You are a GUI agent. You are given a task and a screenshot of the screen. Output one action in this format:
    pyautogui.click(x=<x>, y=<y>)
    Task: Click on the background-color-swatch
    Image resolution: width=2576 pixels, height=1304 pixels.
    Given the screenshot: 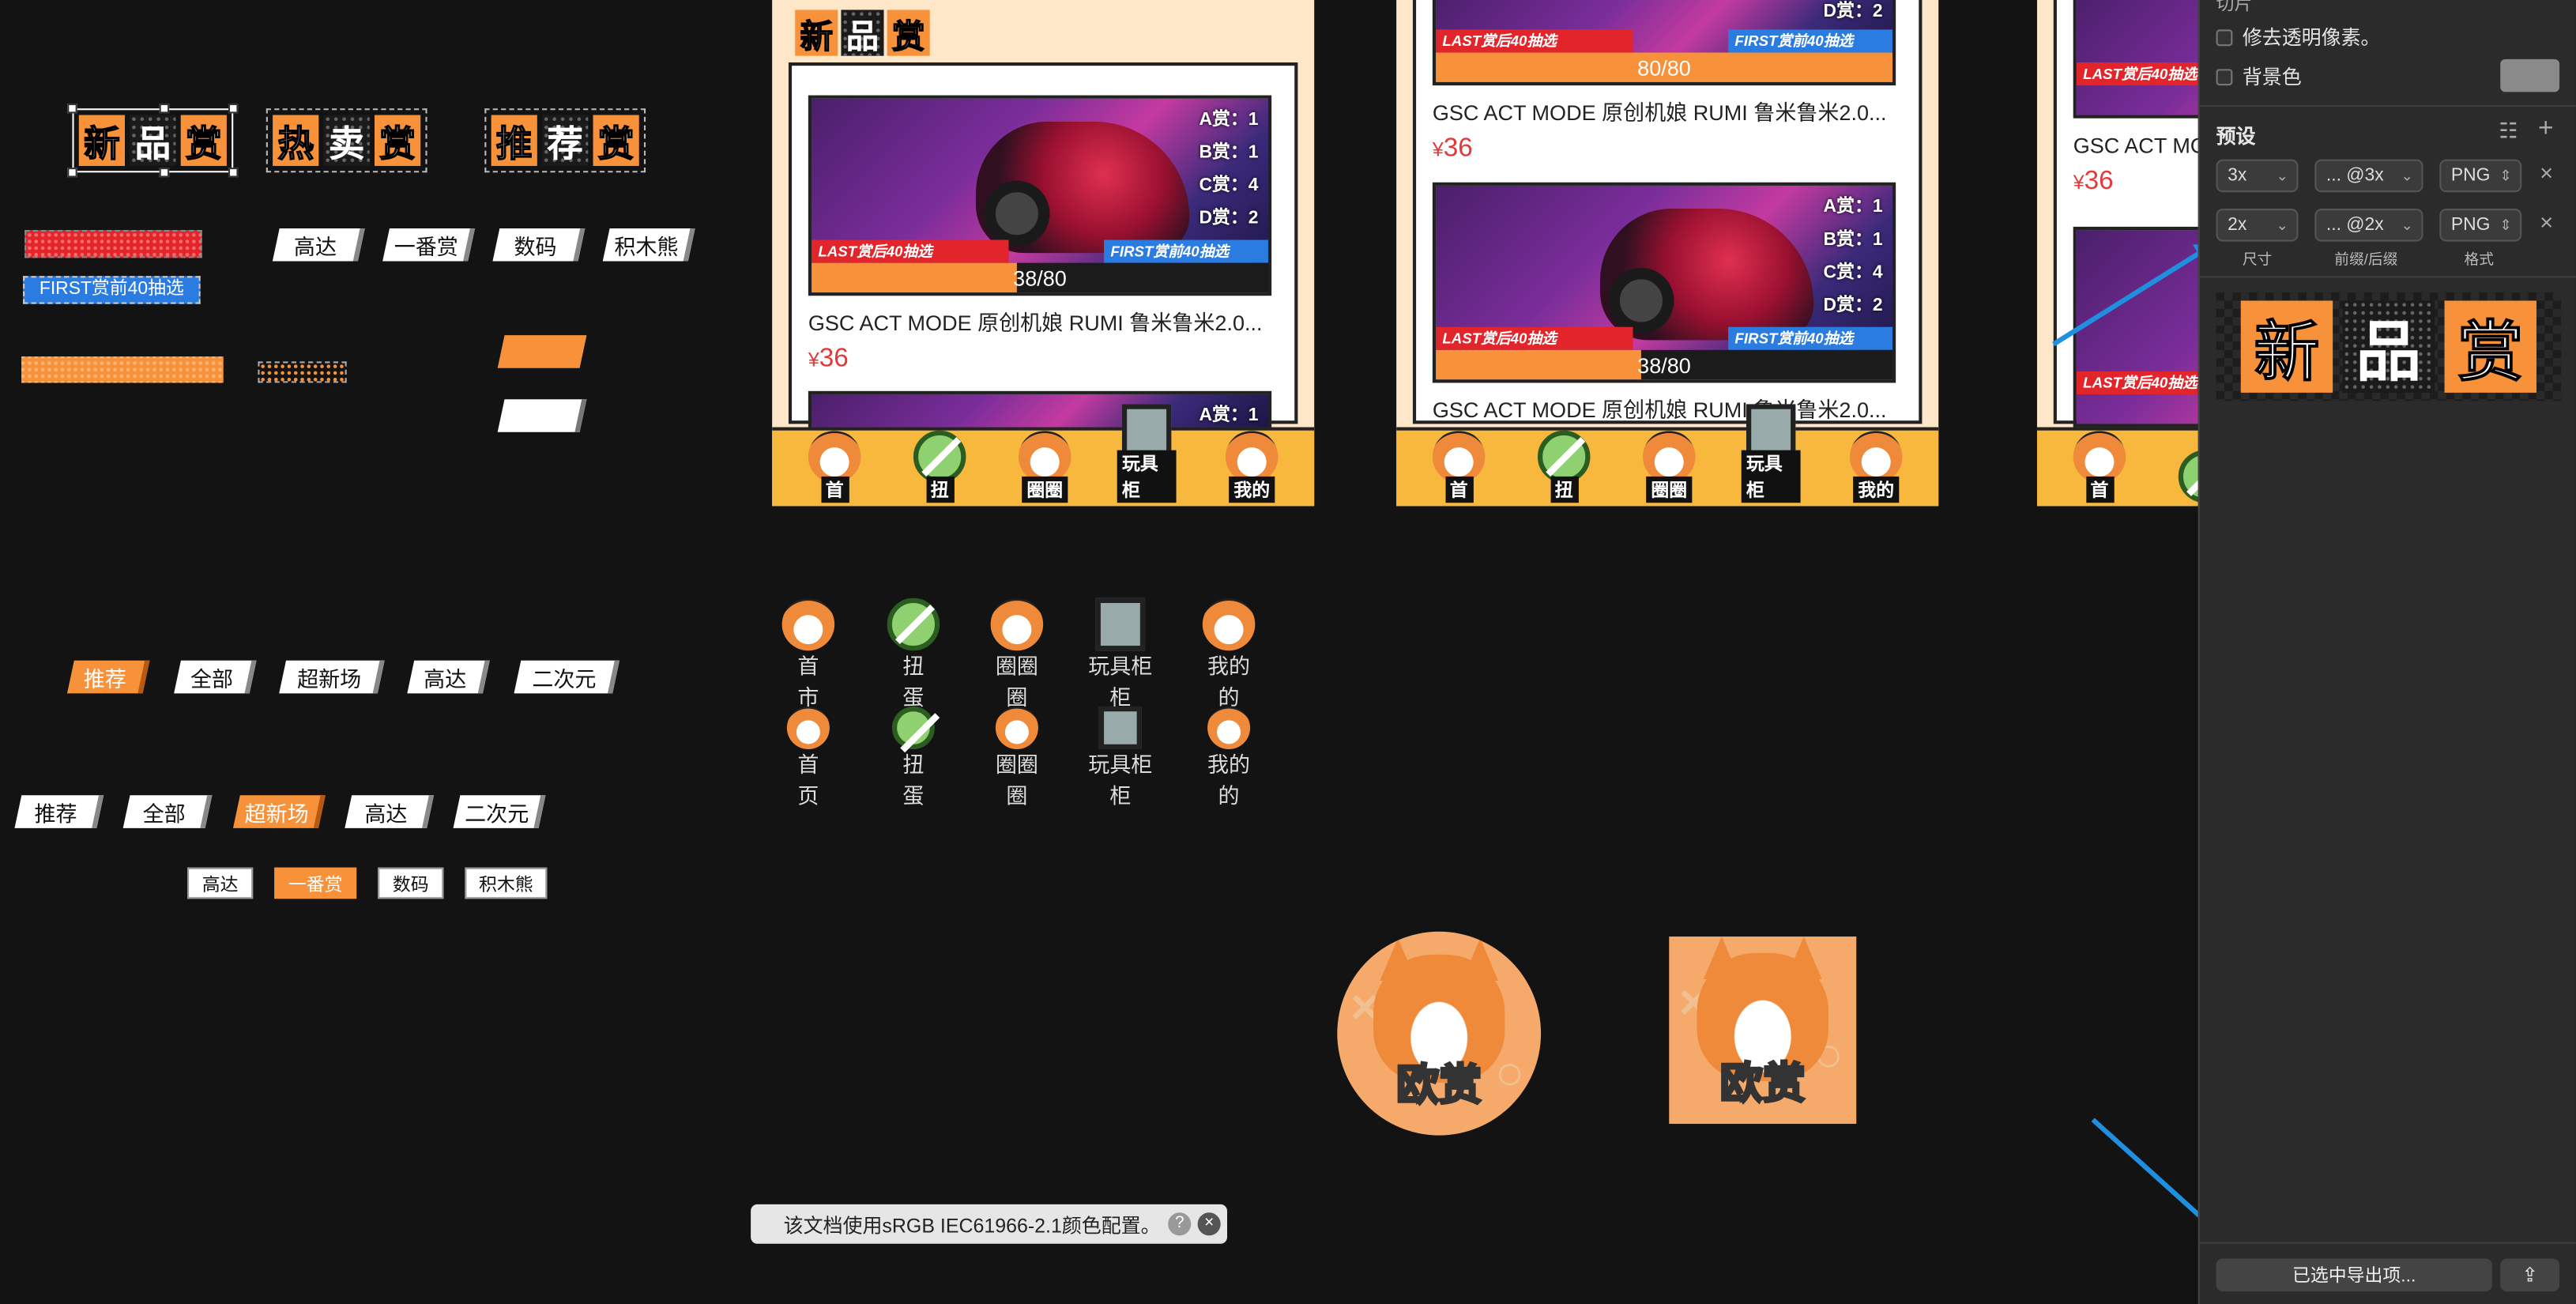 What is the action you would take?
    pyautogui.click(x=2530, y=75)
    